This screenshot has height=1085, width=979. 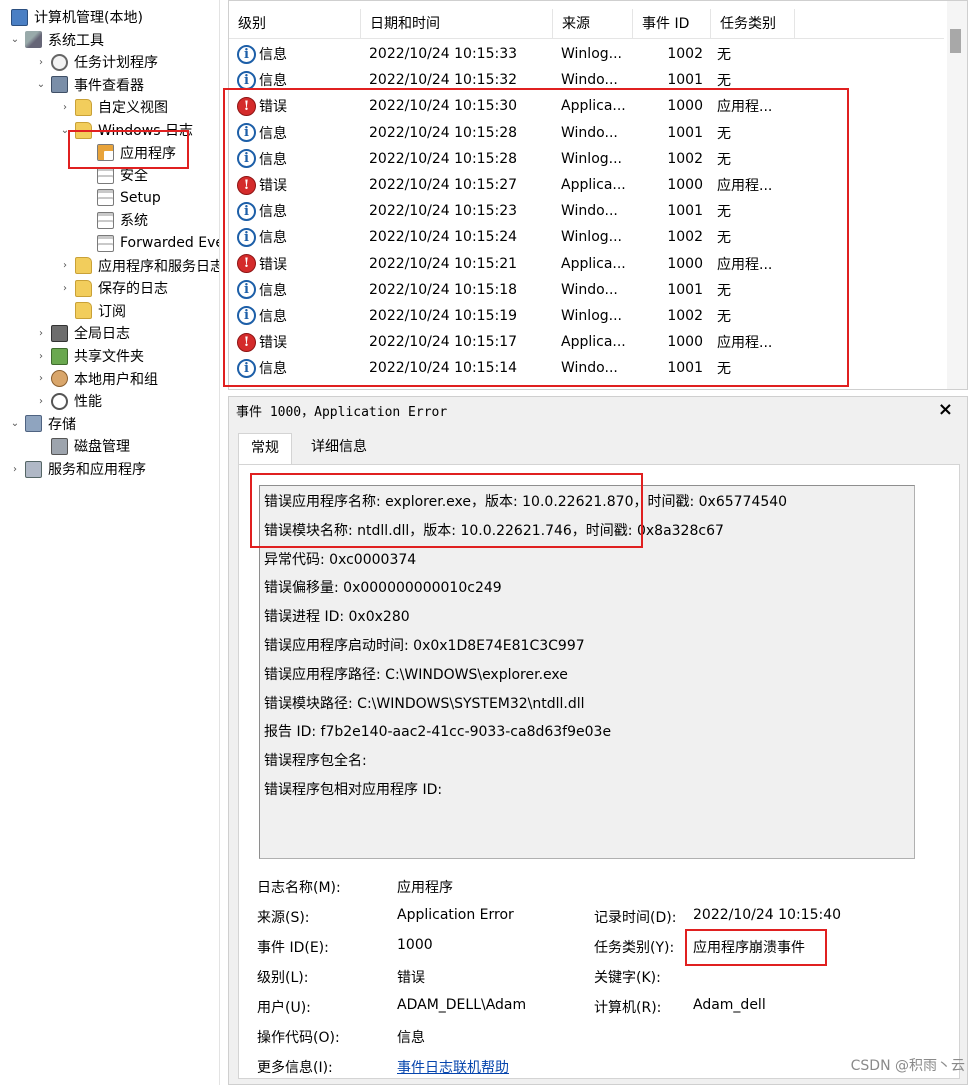 What do you see at coordinates (685, 158) in the screenshot?
I see `event-id-cell: 1002` at bounding box center [685, 158].